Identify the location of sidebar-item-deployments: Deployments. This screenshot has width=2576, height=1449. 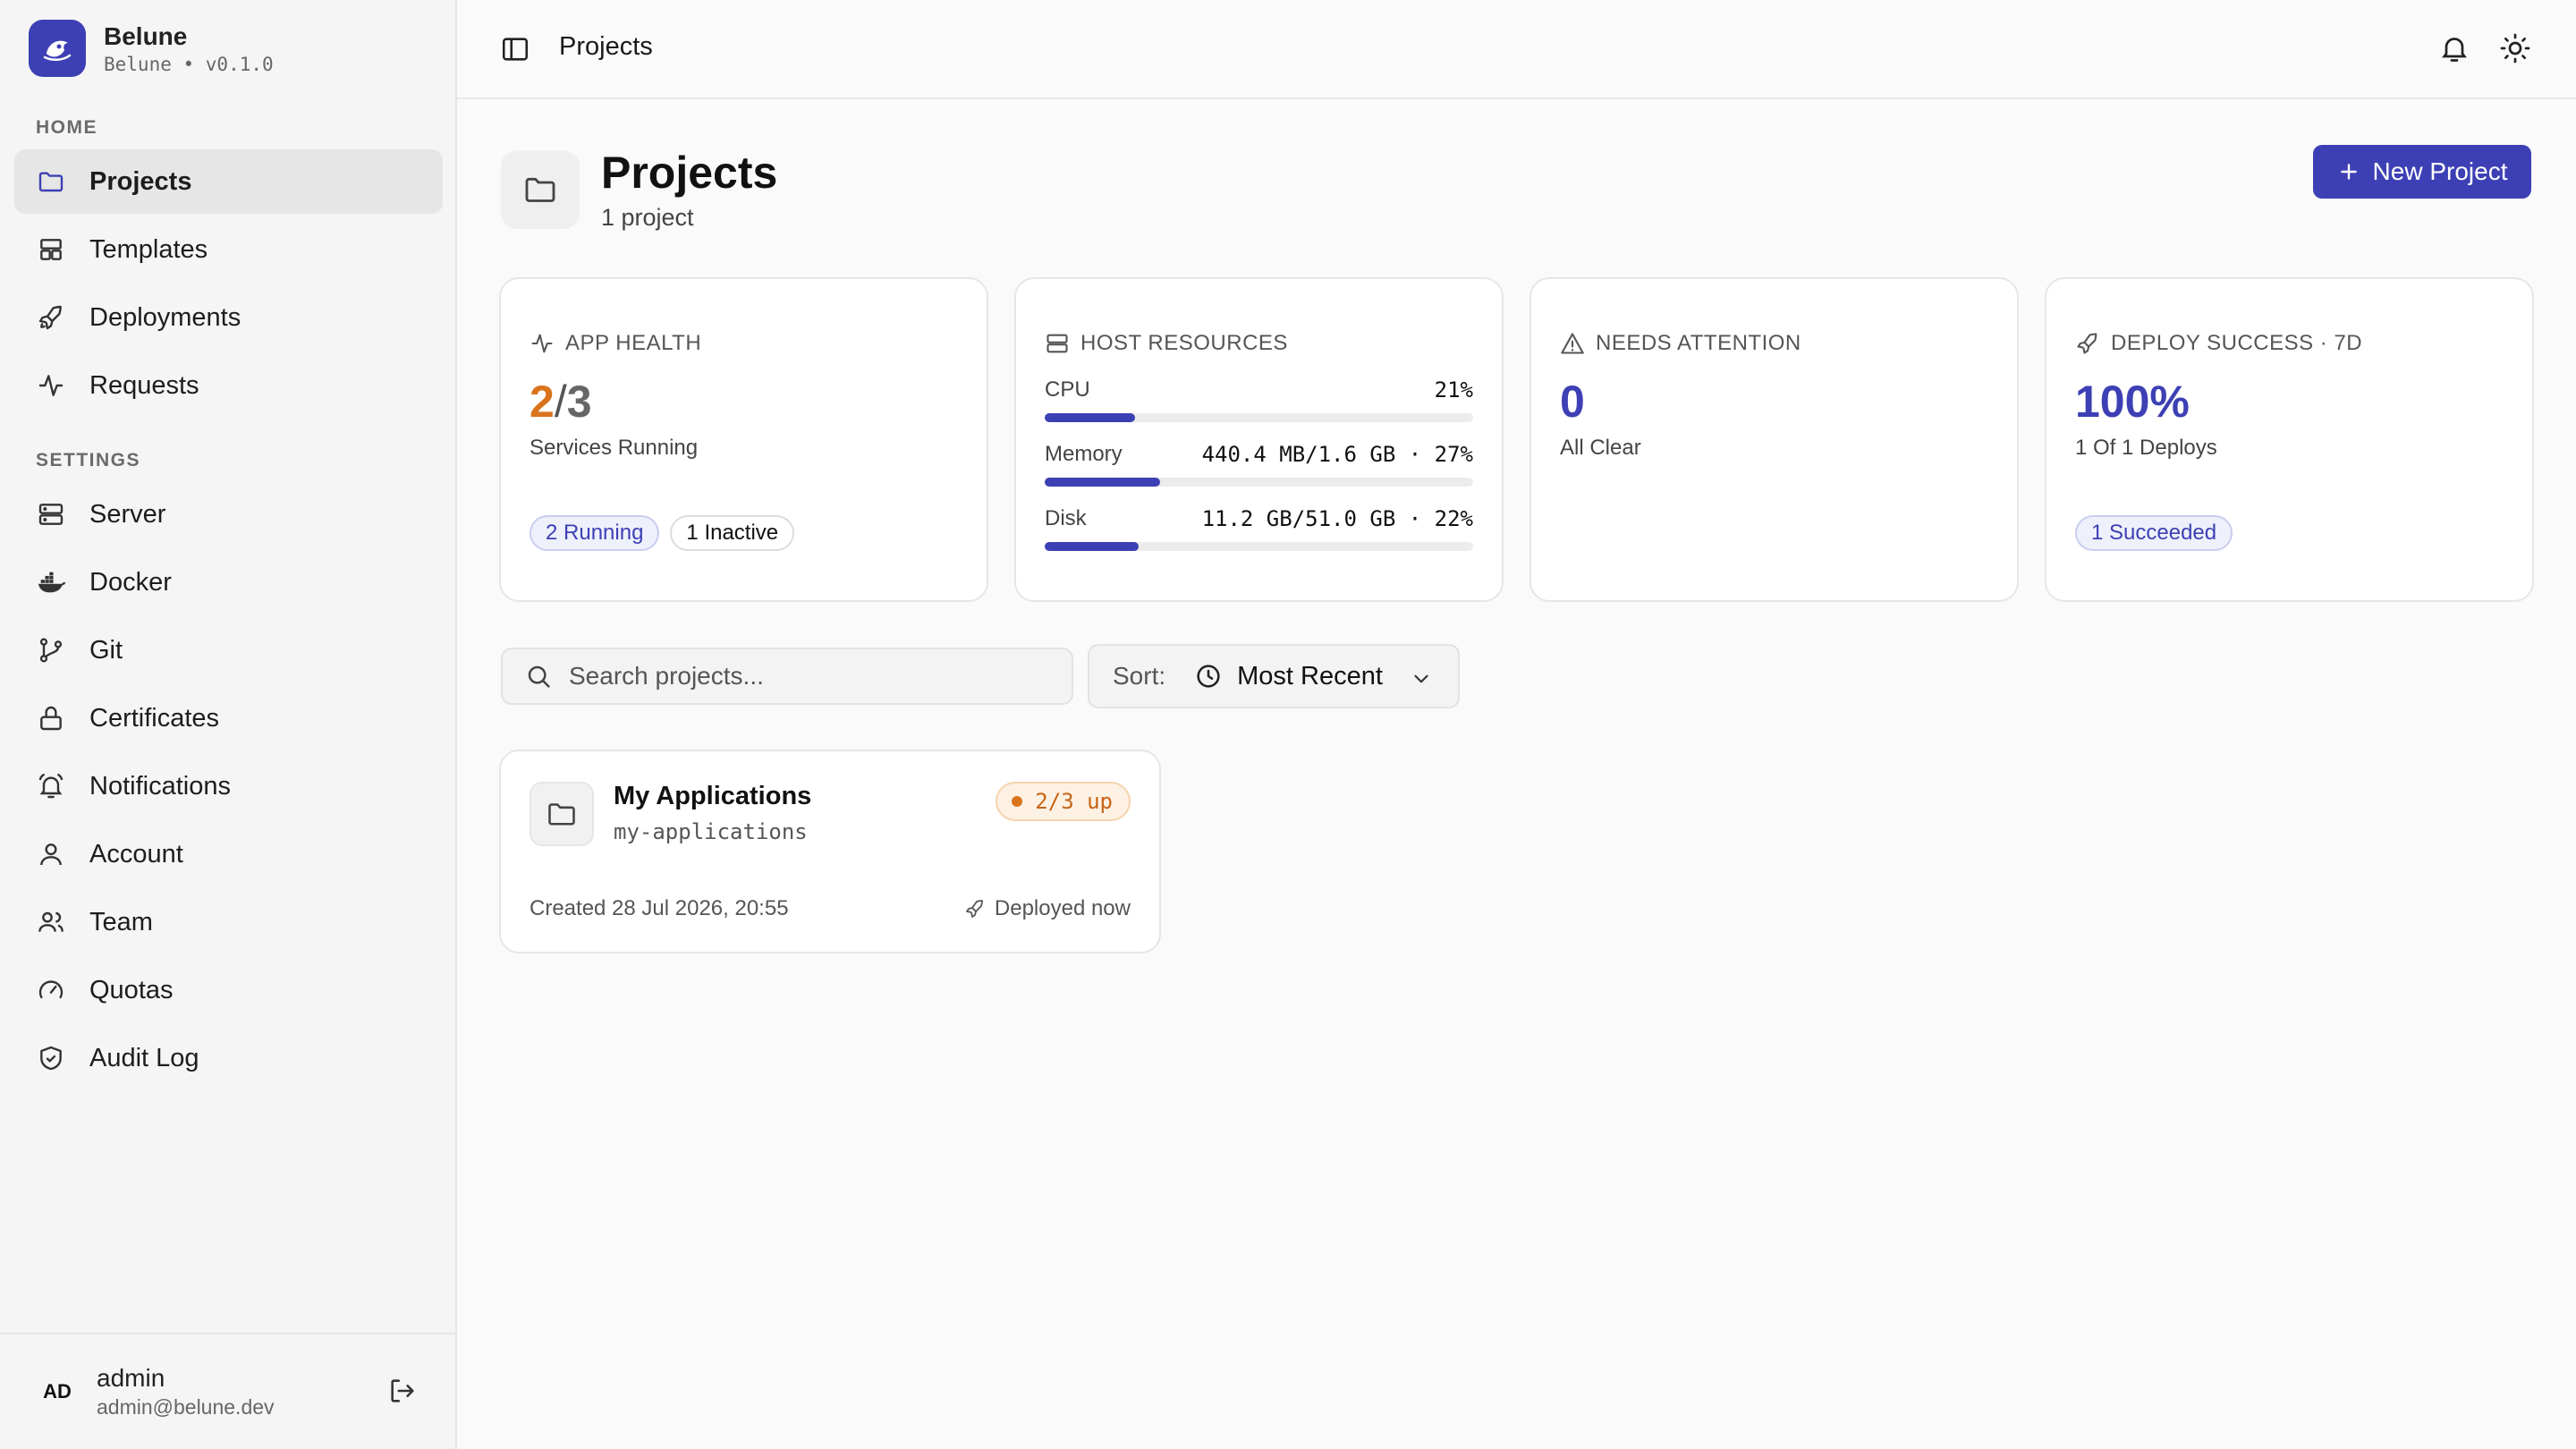
(228, 317).